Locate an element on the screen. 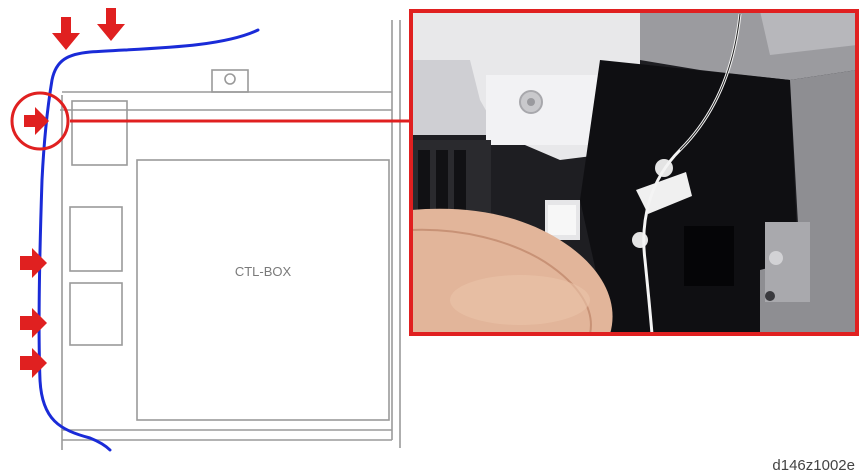 The width and height of the screenshot is (861, 475). ctl-box-label: CTL-BOX is located at coordinates (263, 271).